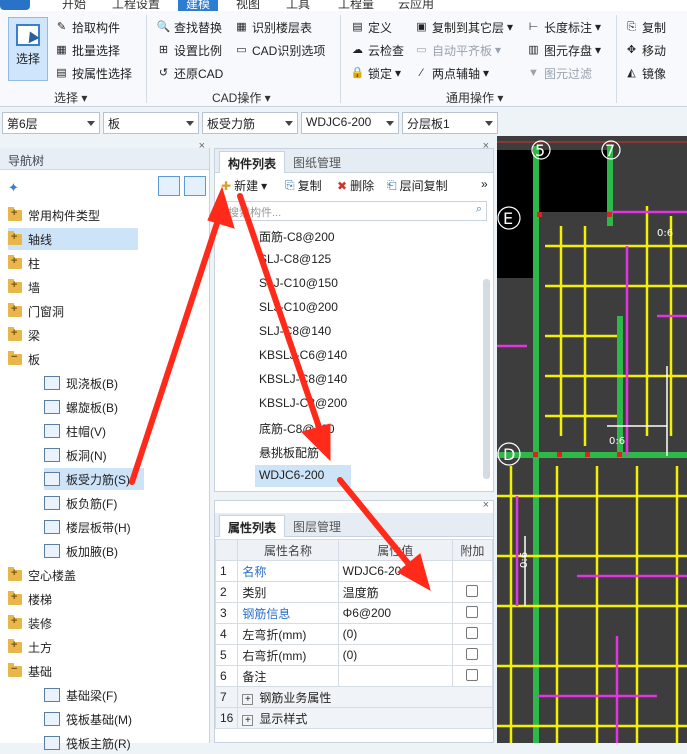 The width and height of the screenshot is (687, 754). What do you see at coordinates (24, 359) in the screenshot?
I see `nav-item: 板` at bounding box center [24, 359].